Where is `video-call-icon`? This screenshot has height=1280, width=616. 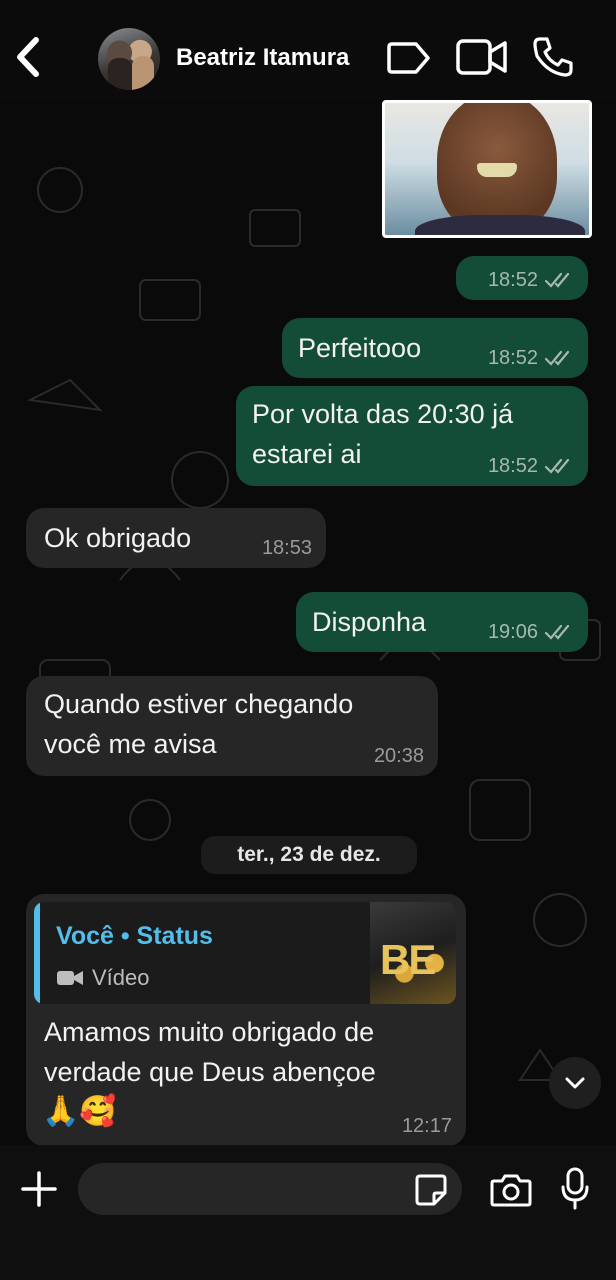
video-call-icon is located at coordinates (482, 57).